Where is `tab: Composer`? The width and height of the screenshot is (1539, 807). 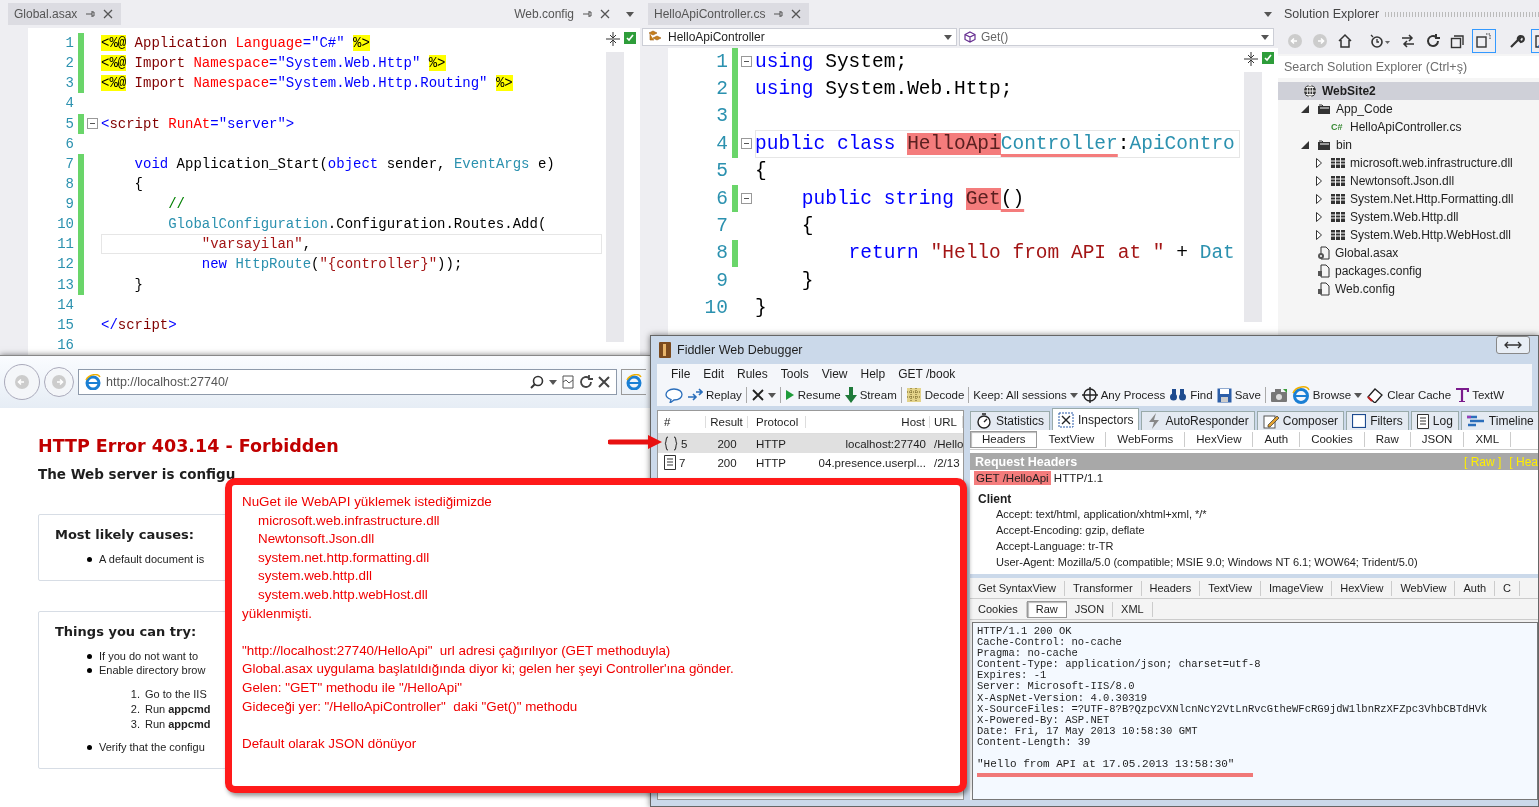
tab: Composer is located at coordinates (1300, 420).